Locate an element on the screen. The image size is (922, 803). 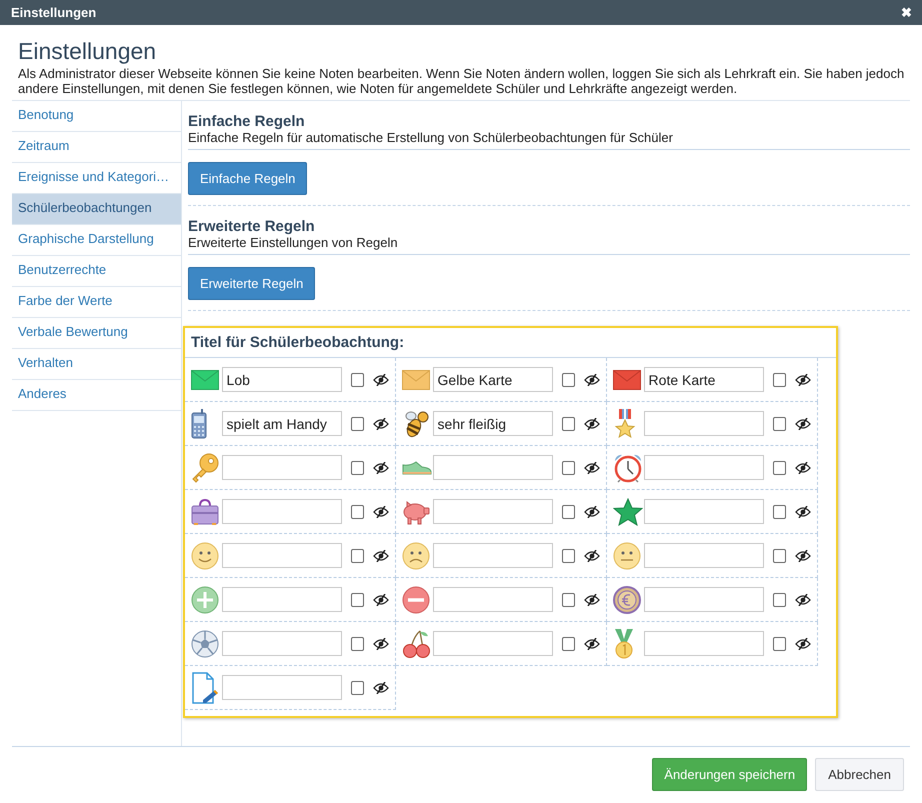
close-button: ✖ is located at coordinates (906, 12).